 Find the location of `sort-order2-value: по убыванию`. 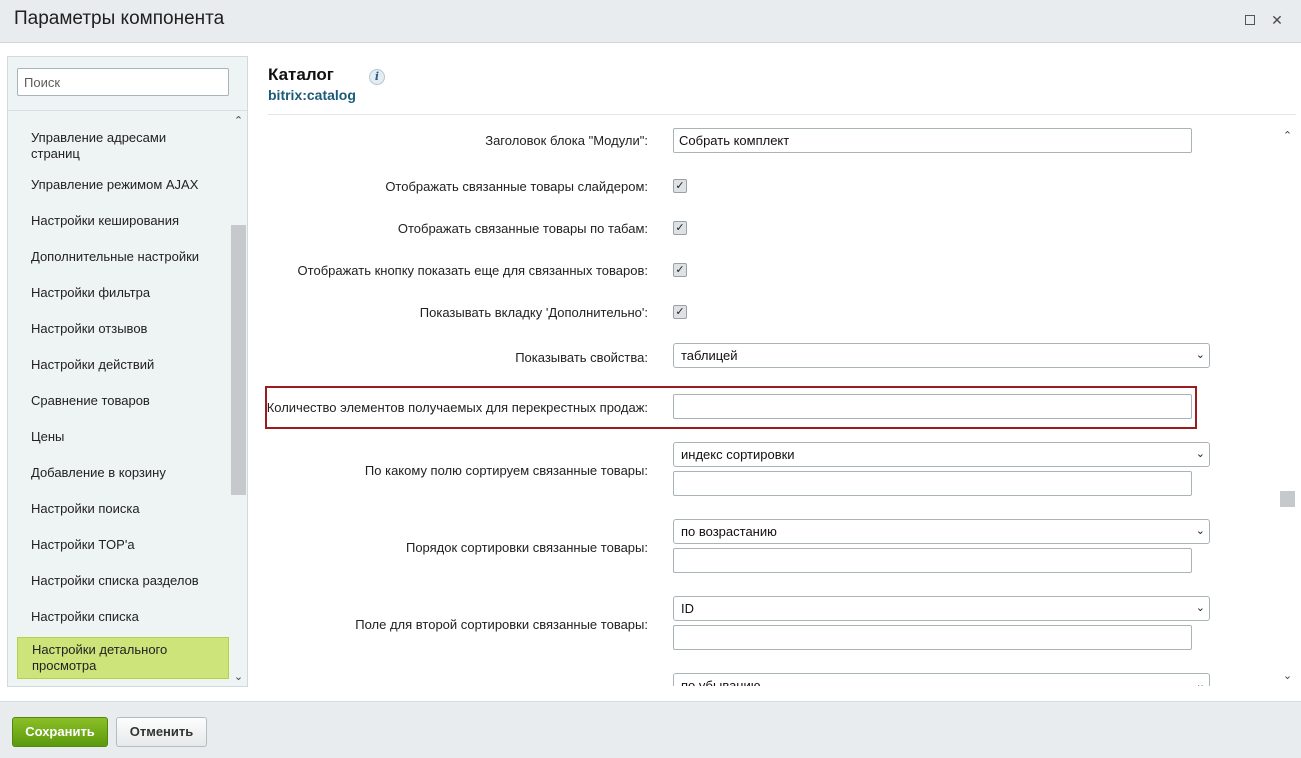

sort-order2-value: по убыванию is located at coordinates (721, 682).